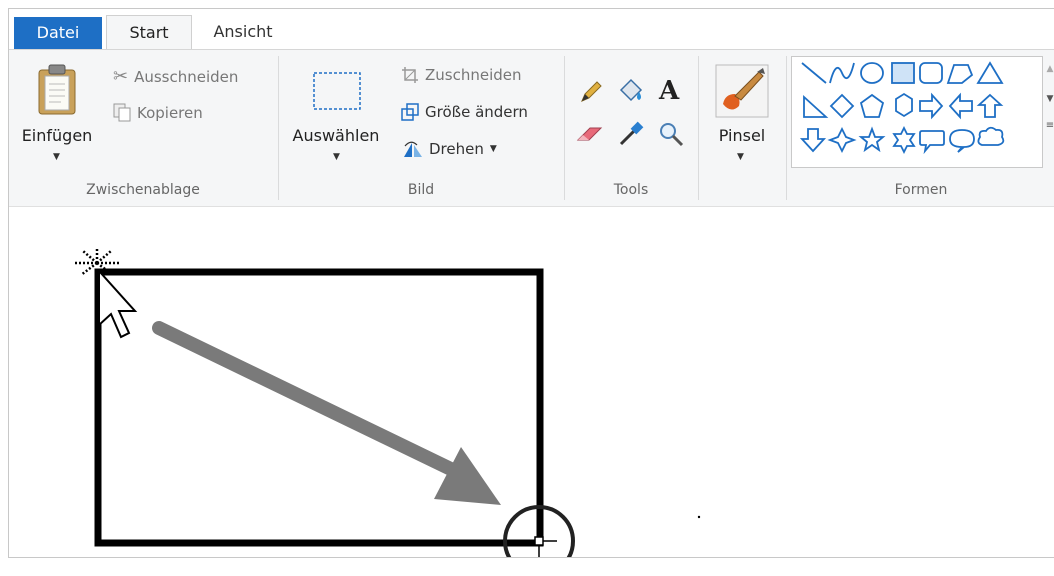 The height and width of the screenshot is (576, 1054). What do you see at coordinates (57, 89) in the screenshot?
I see `clipboard-icon` at bounding box center [57, 89].